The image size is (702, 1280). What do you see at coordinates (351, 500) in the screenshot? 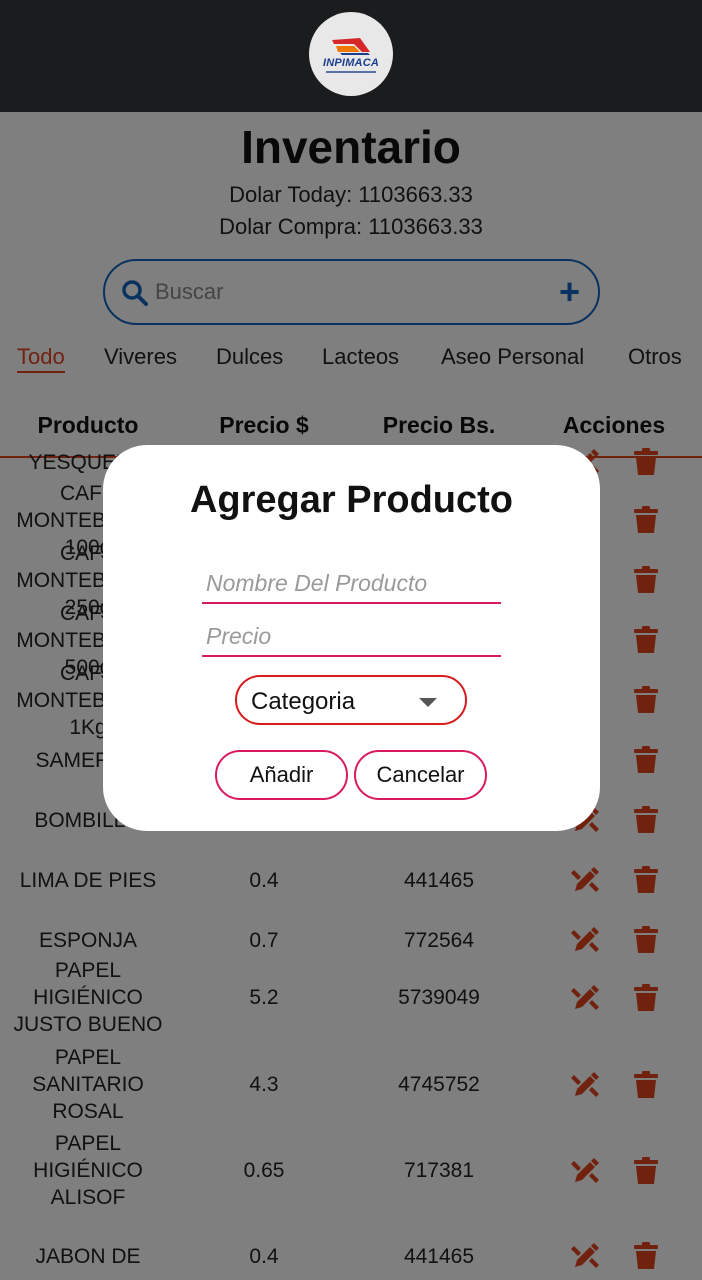
I see `dialog-title: Agregar Producto` at bounding box center [351, 500].